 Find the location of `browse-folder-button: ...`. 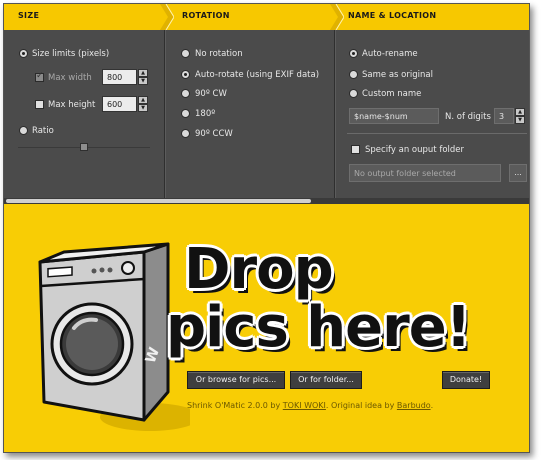

browse-folder-button: ... is located at coordinates (518, 173).